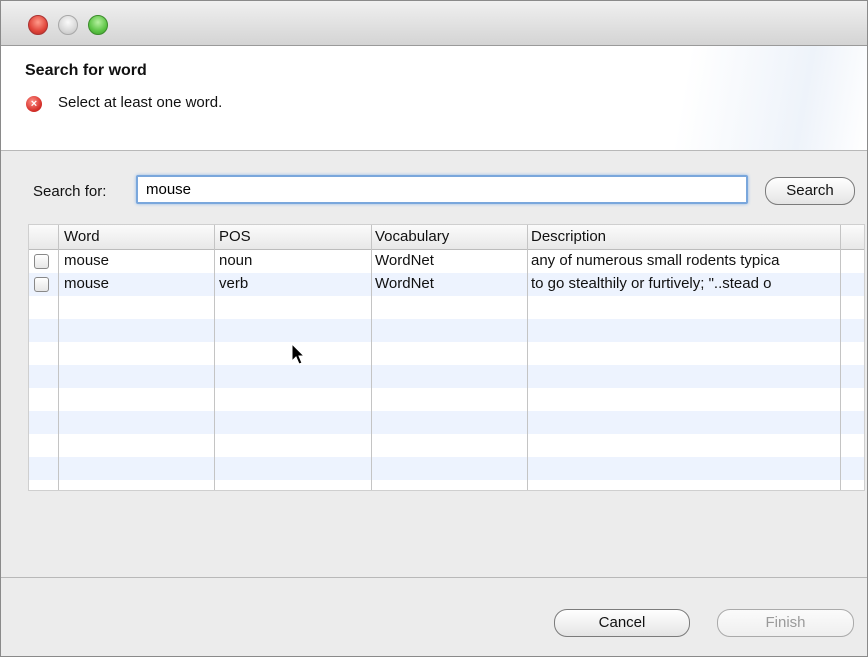 This screenshot has height=657, width=868. Describe the element at coordinates (622, 623) in the screenshot. I see `cancel-button: Cancel` at that location.